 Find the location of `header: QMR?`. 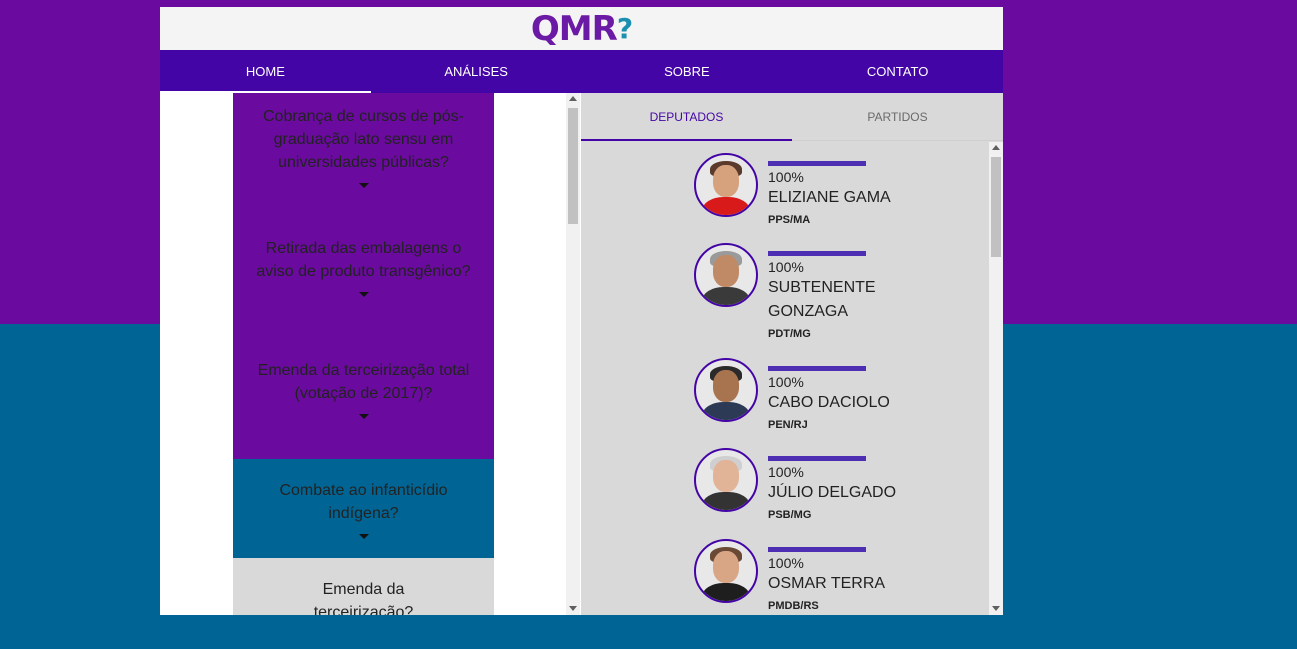

header: QMR? is located at coordinates (581, 28).